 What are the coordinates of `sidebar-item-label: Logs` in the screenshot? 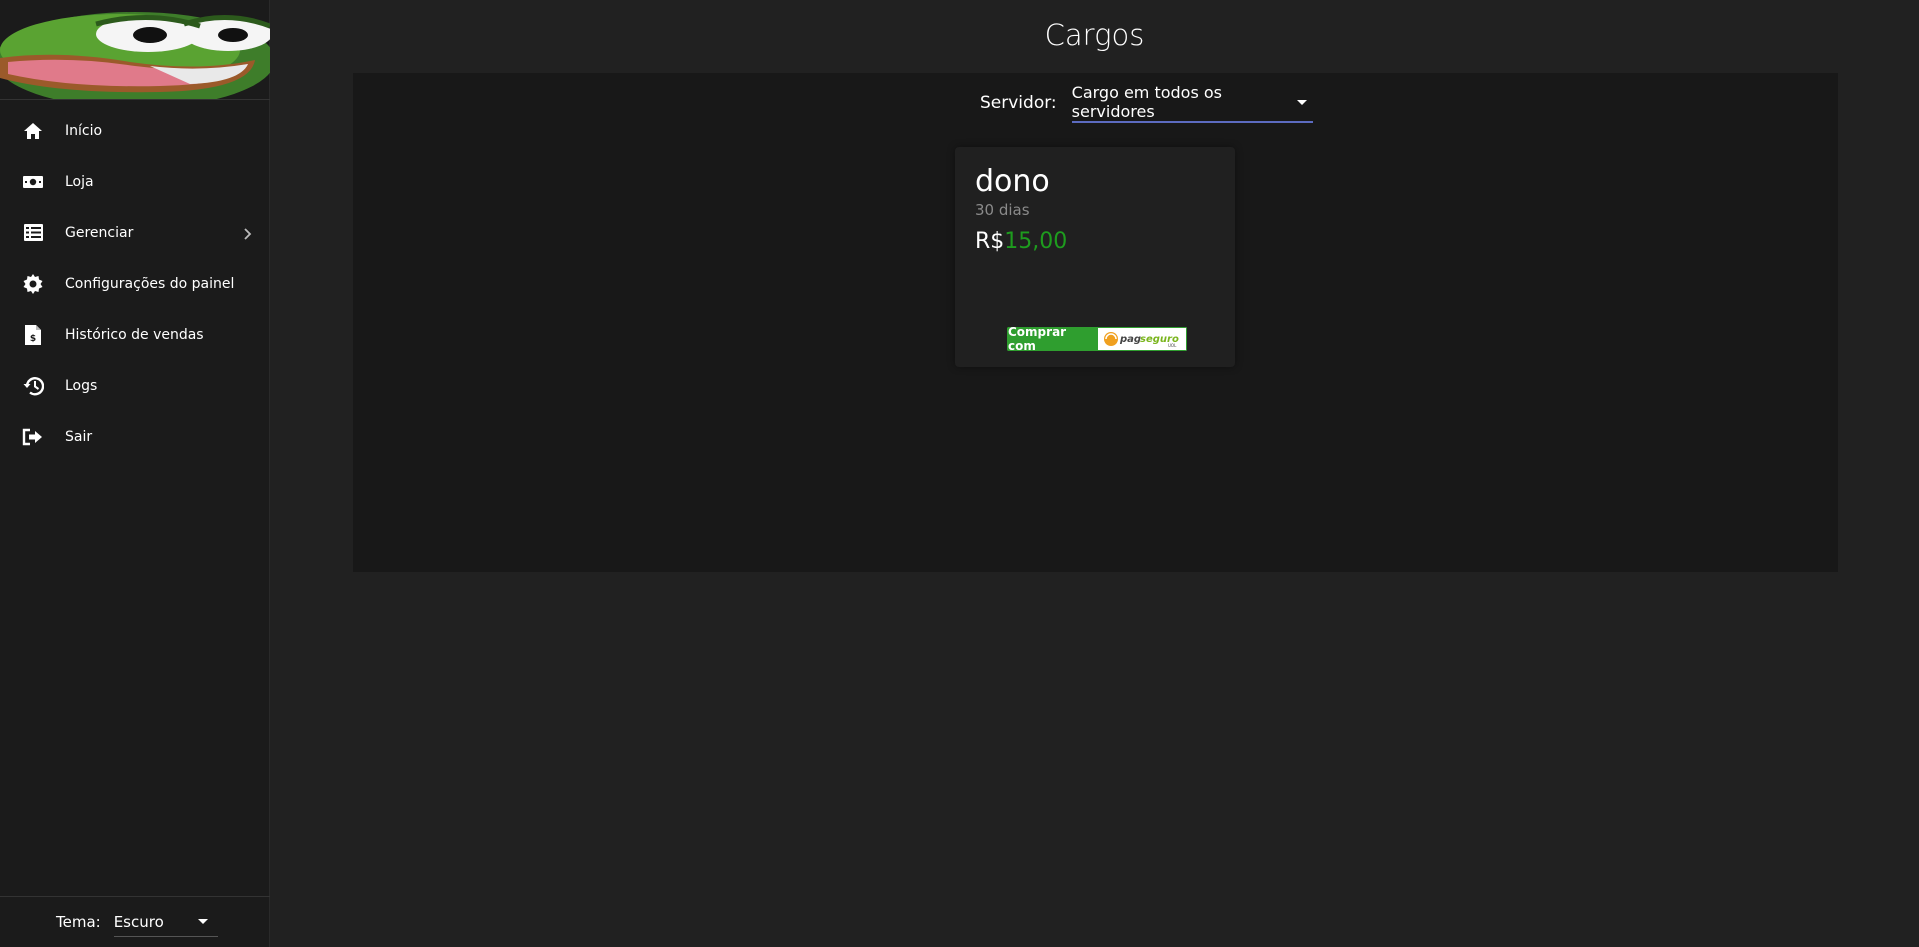 It's located at (81, 385).